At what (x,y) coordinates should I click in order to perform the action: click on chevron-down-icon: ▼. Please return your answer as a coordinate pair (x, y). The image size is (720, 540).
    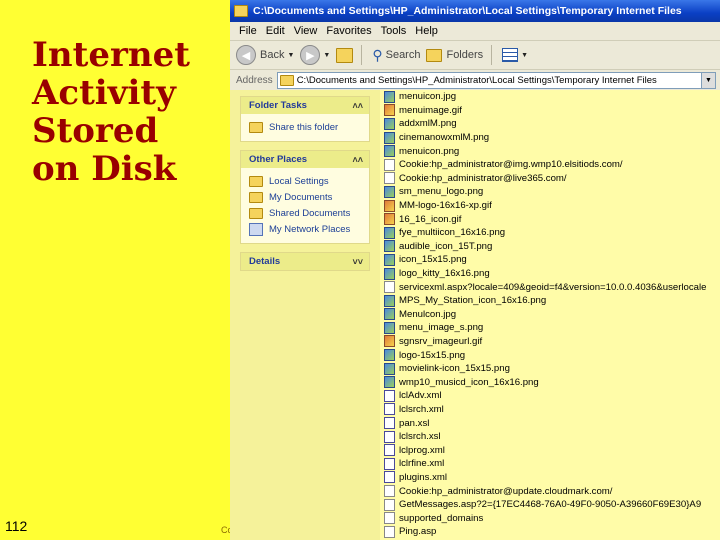
    Looking at the image, I should click on (327, 55).